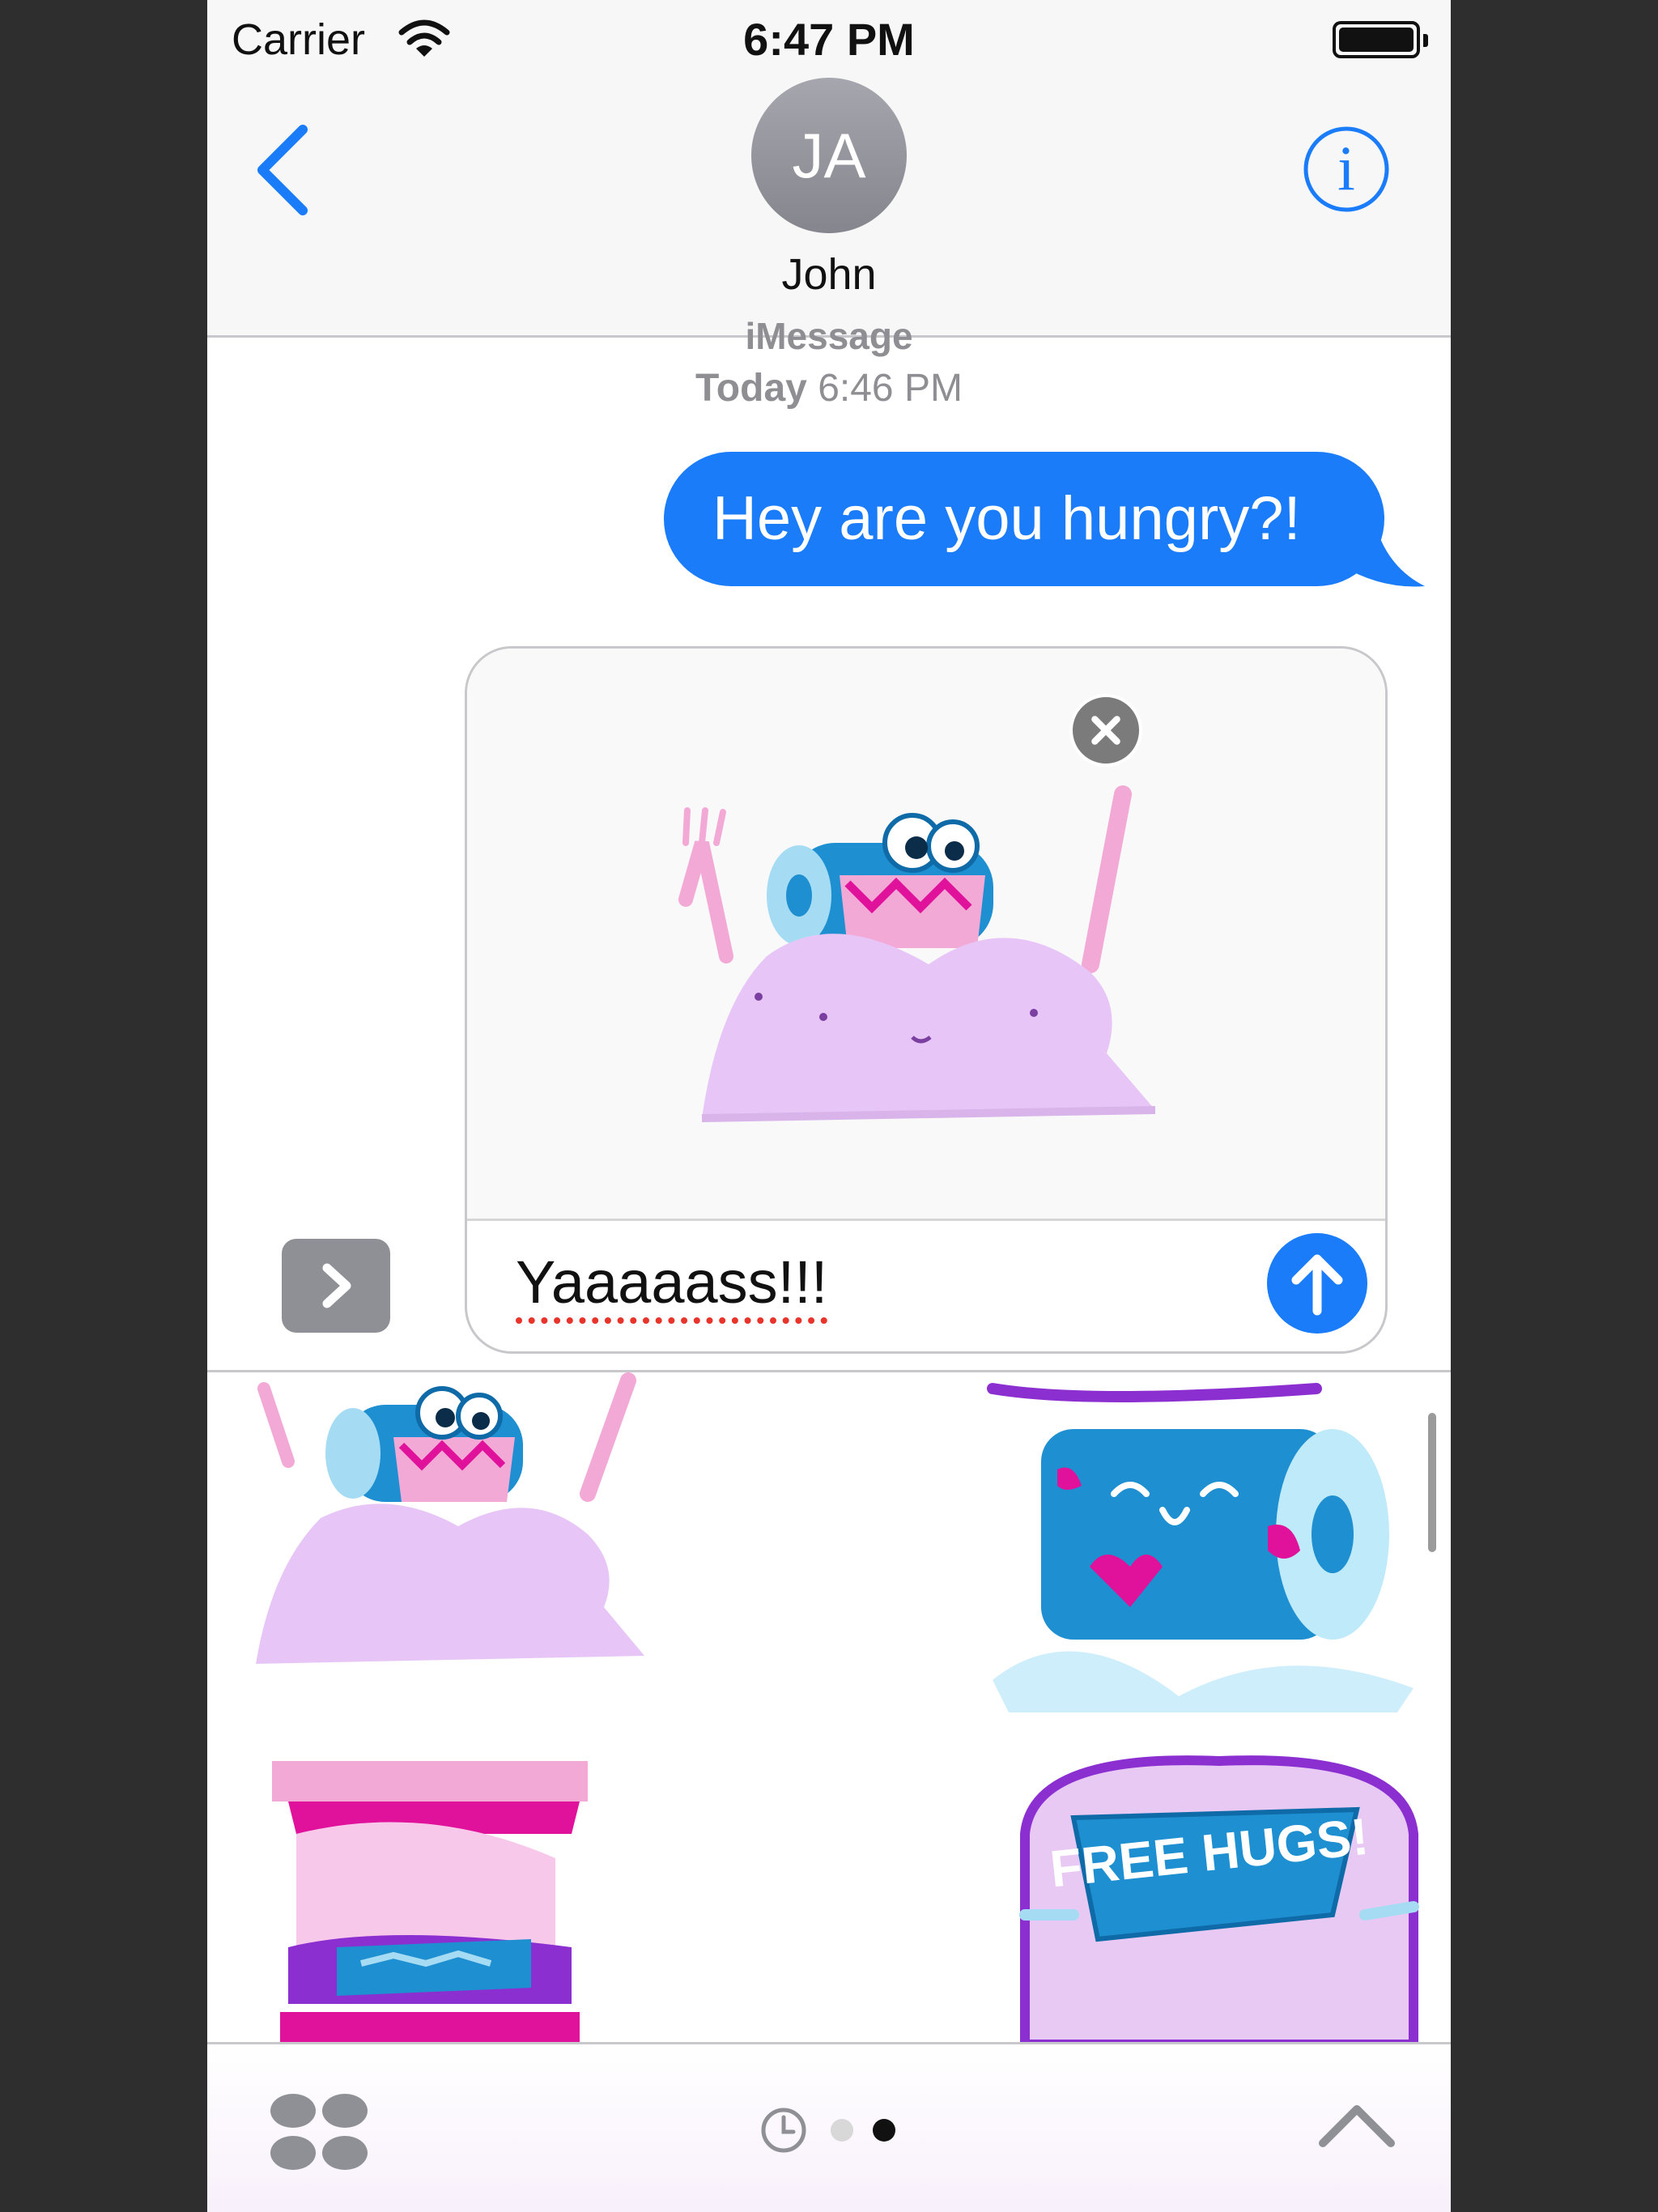 This screenshot has height=2212, width=1658. I want to click on compose-text-input: Yaaaaass!!!, so click(672, 1286).